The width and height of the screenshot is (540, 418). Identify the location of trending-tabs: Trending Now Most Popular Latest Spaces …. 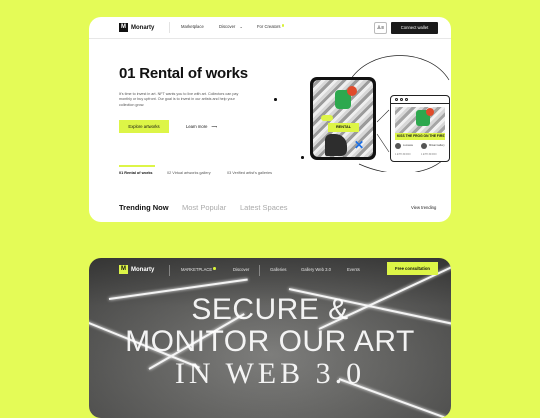
(279, 210).